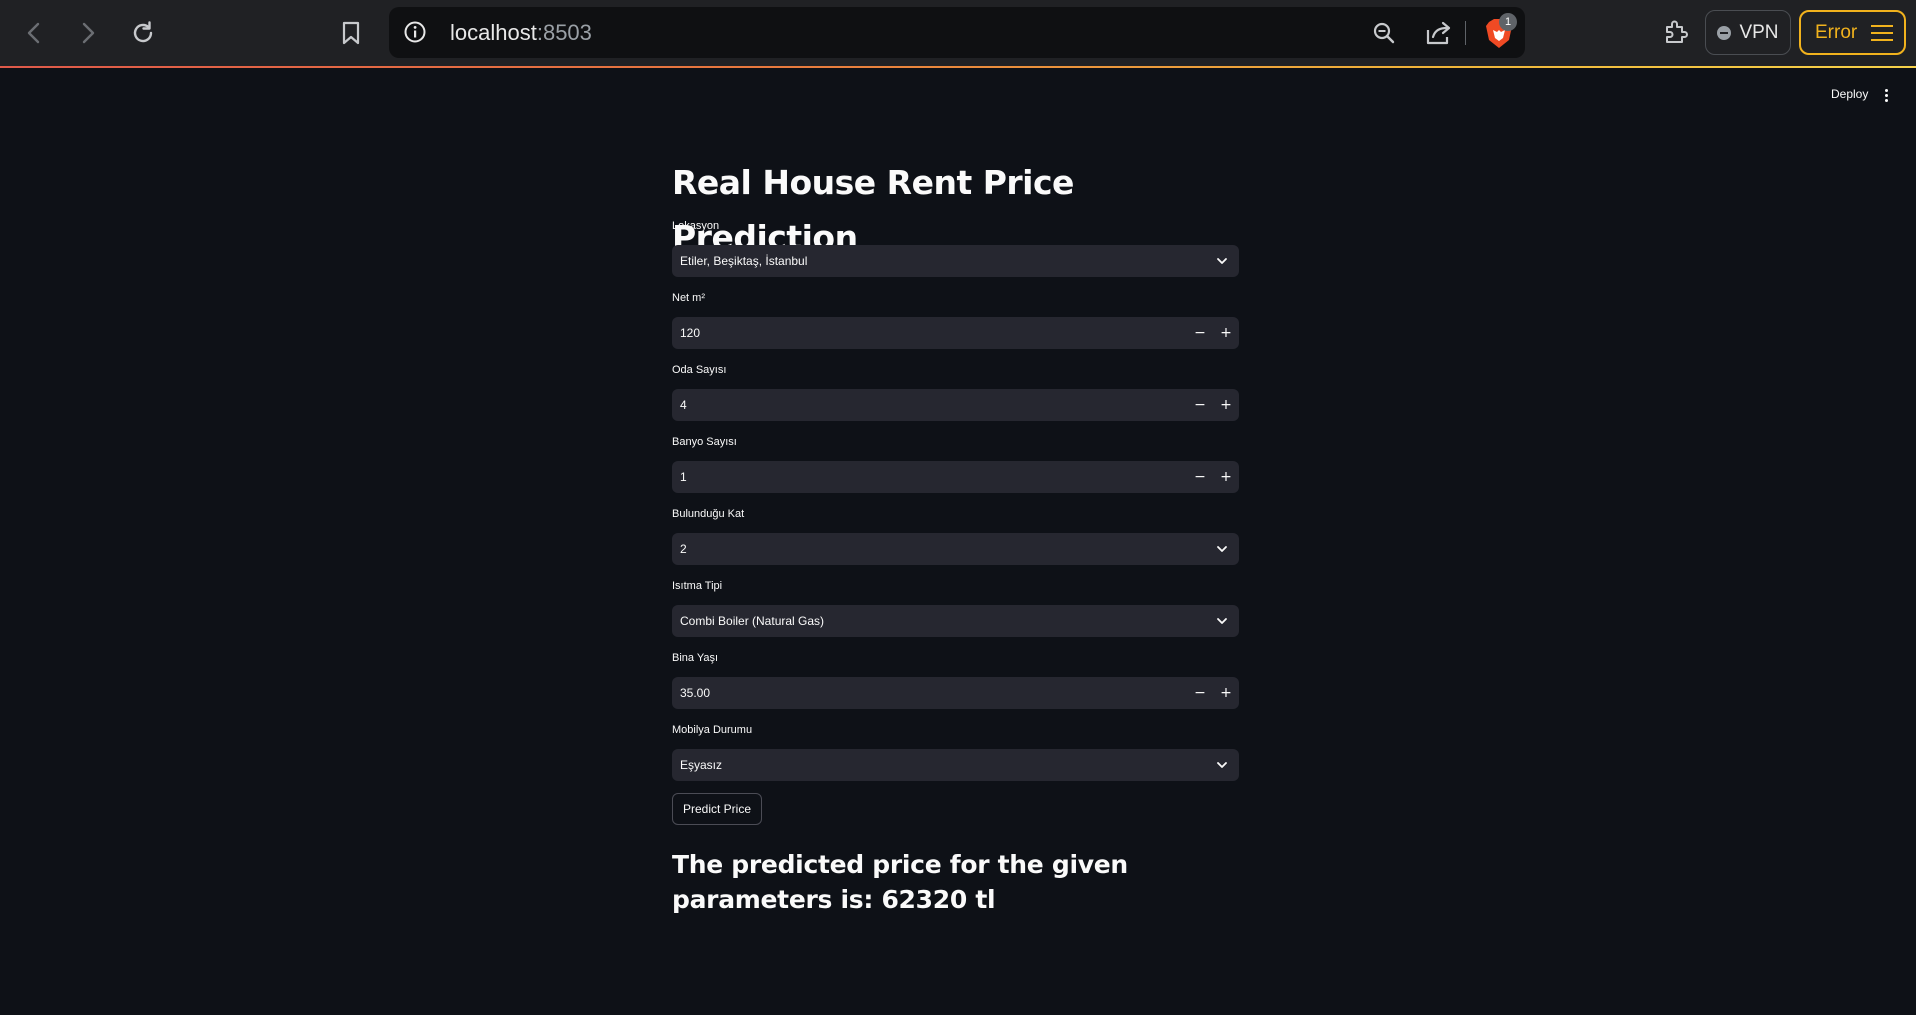 The image size is (1916, 1015). Describe the element at coordinates (88, 33) in the screenshot. I see `forward-arrow-icon` at that location.